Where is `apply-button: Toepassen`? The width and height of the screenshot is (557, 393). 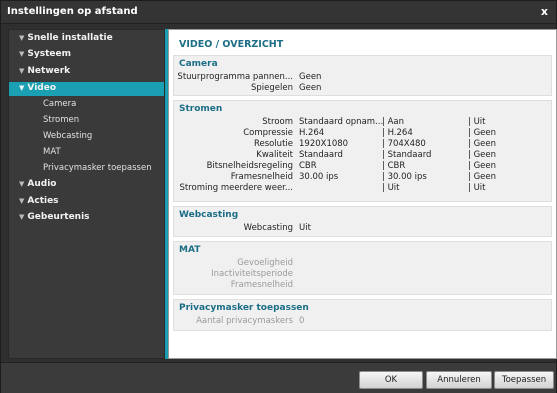 apply-button: Toepassen is located at coordinates (524, 380).